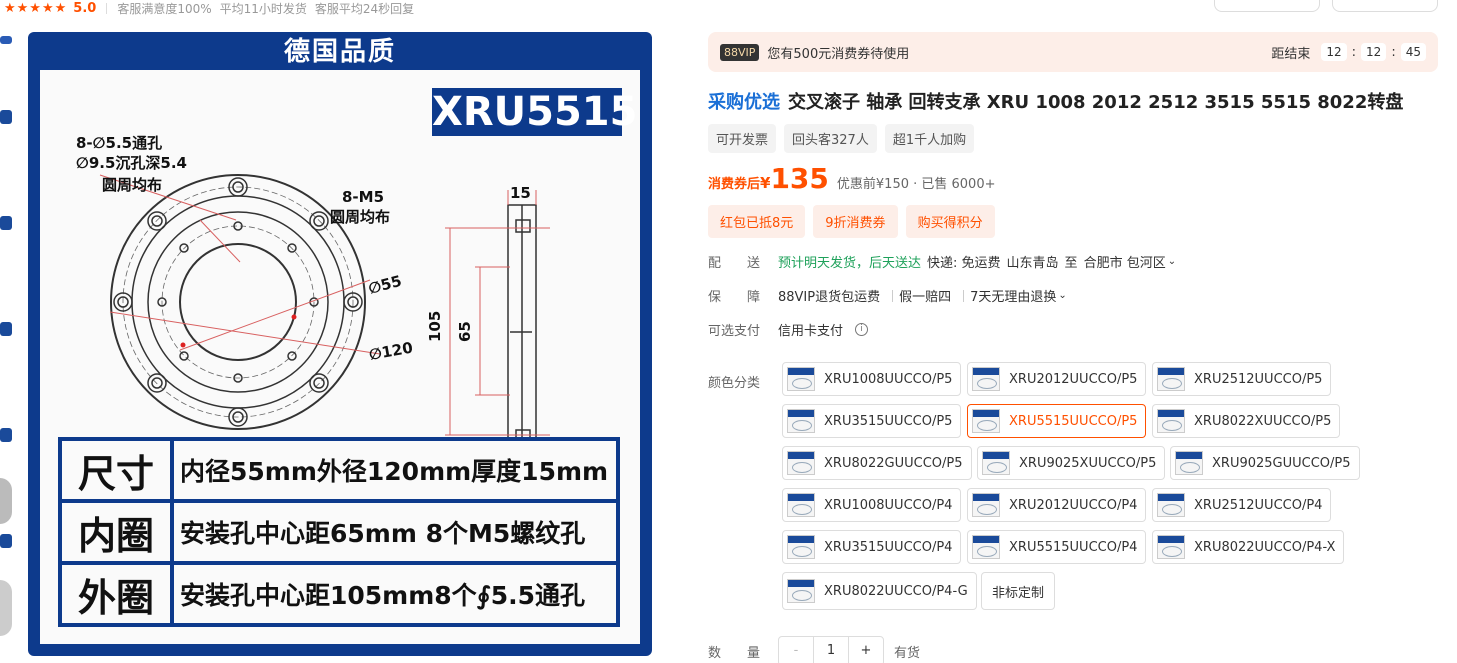  I want to click on vip-badge: 88VIP, so click(740, 52).